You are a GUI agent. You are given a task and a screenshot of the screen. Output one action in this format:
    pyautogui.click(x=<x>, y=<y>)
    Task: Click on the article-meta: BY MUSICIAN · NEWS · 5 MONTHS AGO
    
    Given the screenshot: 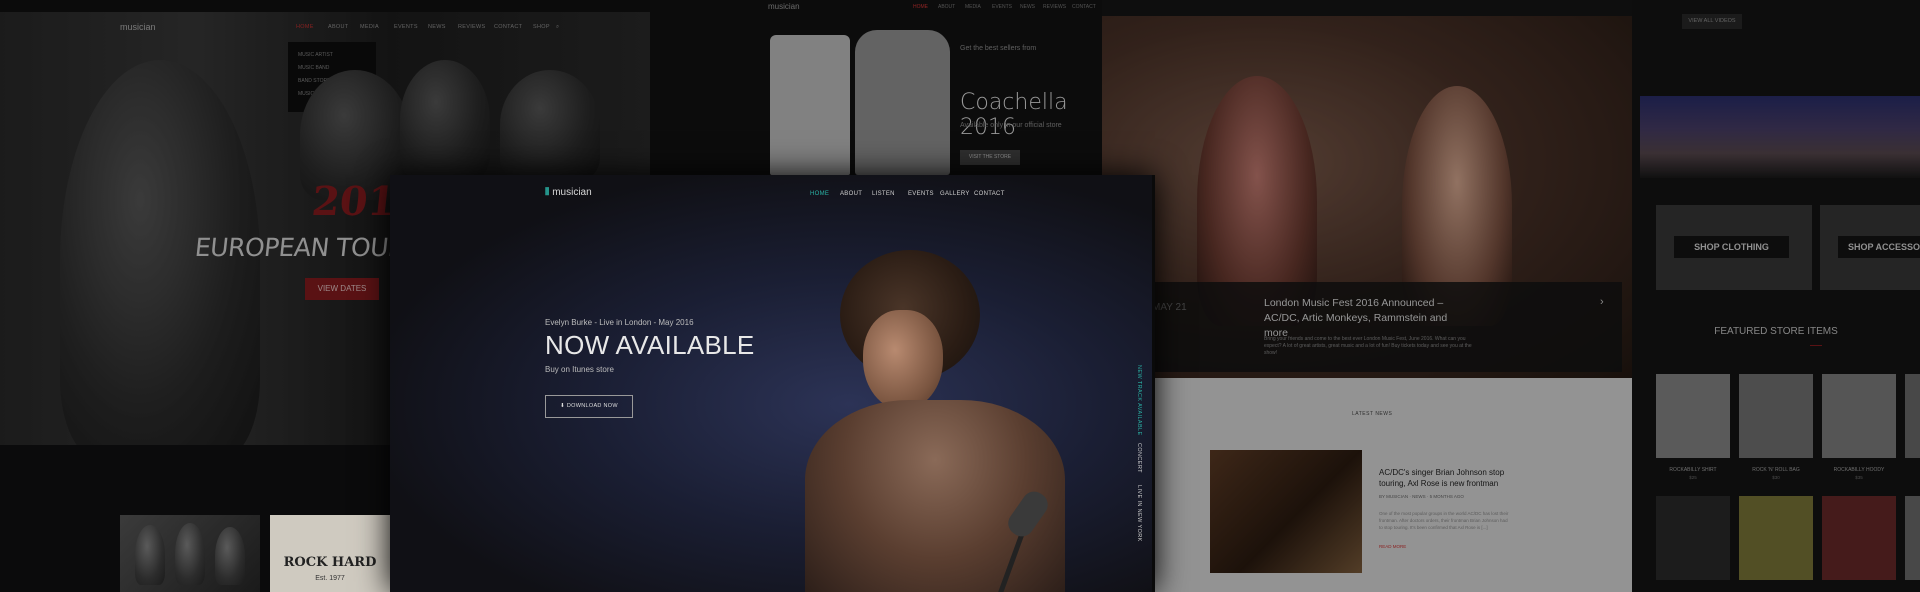 What is the action you would take?
    pyautogui.click(x=1421, y=496)
    